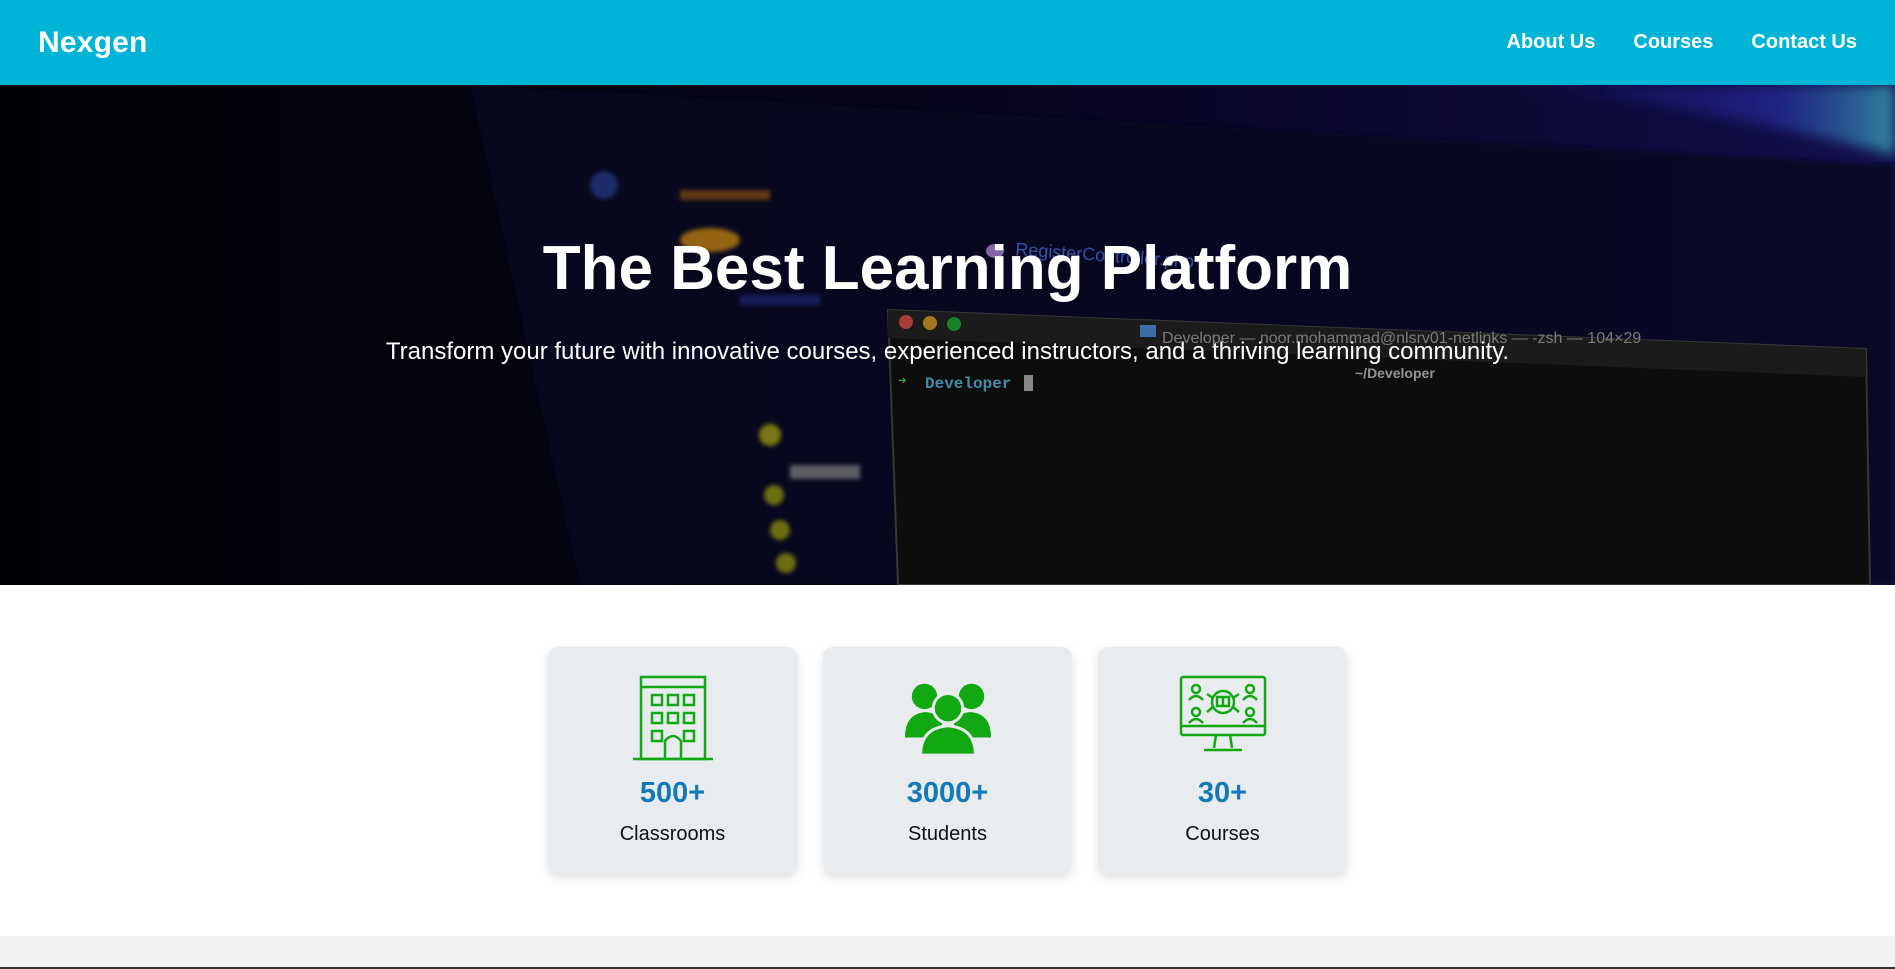  I want to click on nav-links: About Us Courses Contact Us, so click(1682, 42).